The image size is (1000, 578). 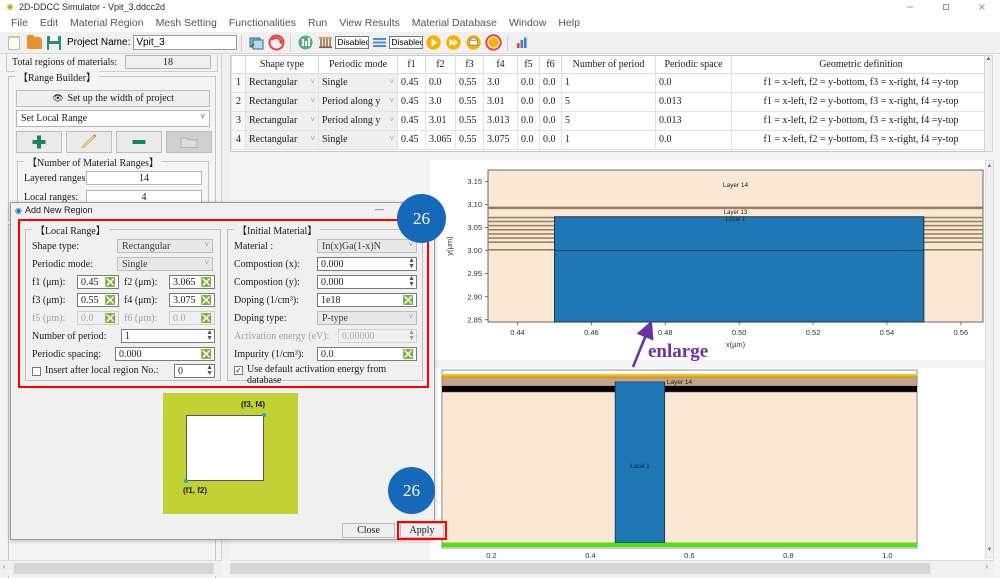 What do you see at coordinates (989, 359) in the screenshot?
I see `plot-vertical-scrollbar: ▲ ▼` at bounding box center [989, 359].